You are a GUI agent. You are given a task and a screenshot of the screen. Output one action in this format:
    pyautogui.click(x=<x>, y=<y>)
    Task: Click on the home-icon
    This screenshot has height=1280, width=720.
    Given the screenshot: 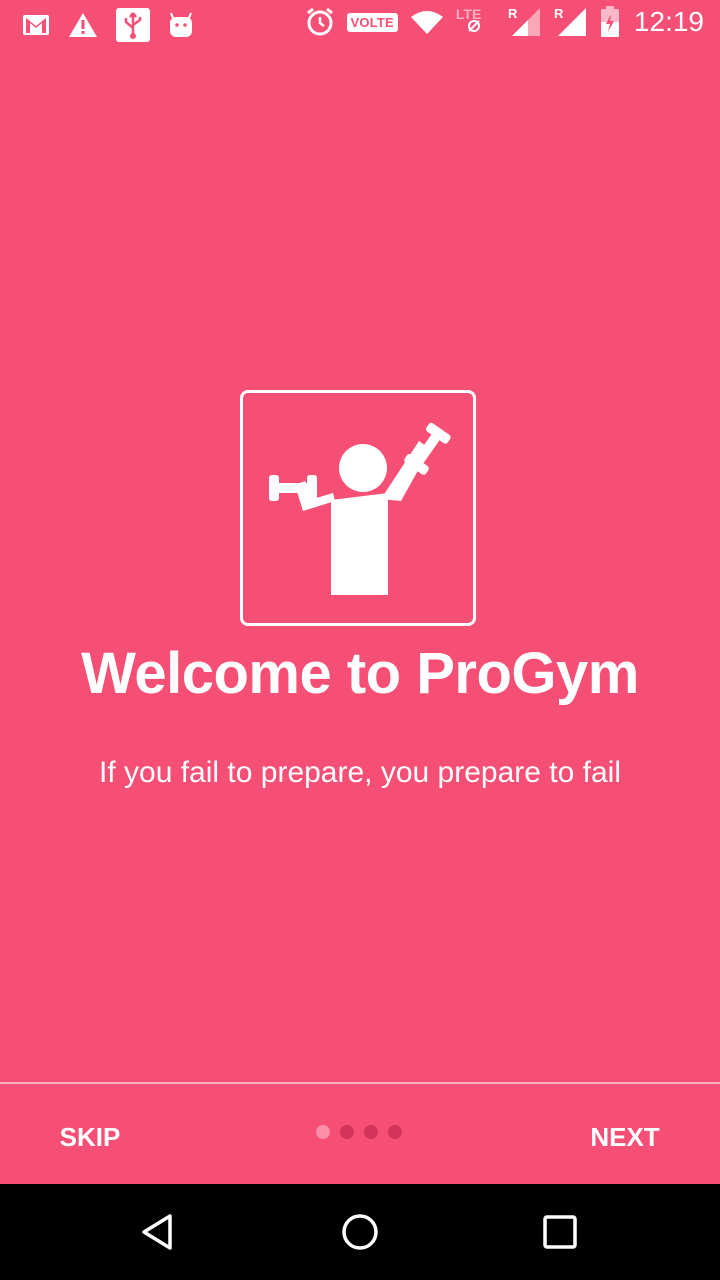 What is the action you would take?
    pyautogui.click(x=360, y=1232)
    